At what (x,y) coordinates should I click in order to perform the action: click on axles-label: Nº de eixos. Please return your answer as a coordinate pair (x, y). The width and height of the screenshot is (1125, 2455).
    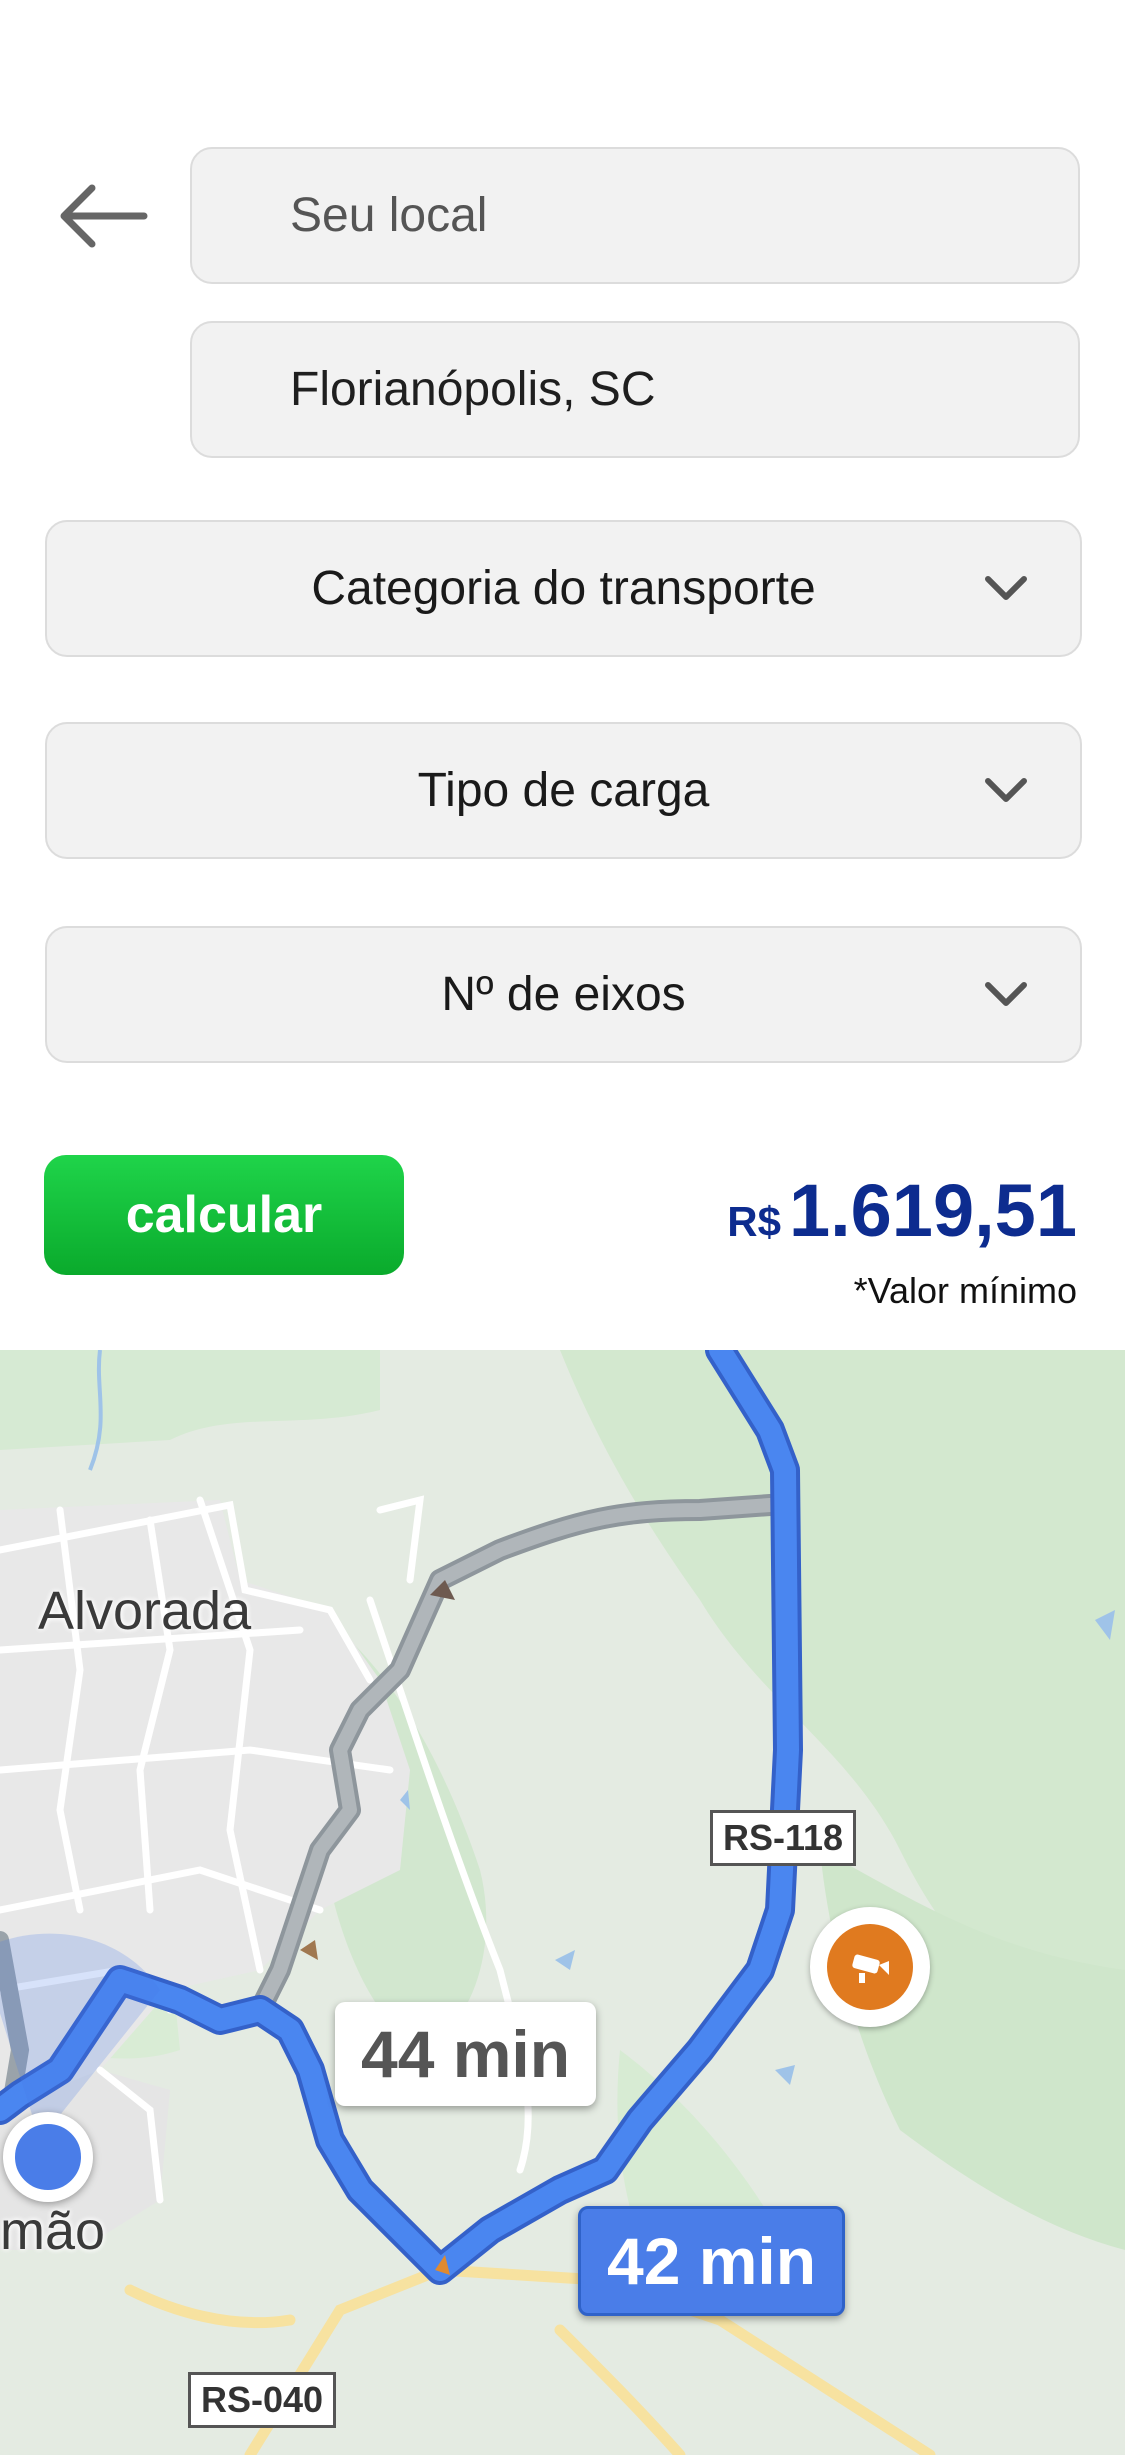
    Looking at the image, I should click on (563, 994).